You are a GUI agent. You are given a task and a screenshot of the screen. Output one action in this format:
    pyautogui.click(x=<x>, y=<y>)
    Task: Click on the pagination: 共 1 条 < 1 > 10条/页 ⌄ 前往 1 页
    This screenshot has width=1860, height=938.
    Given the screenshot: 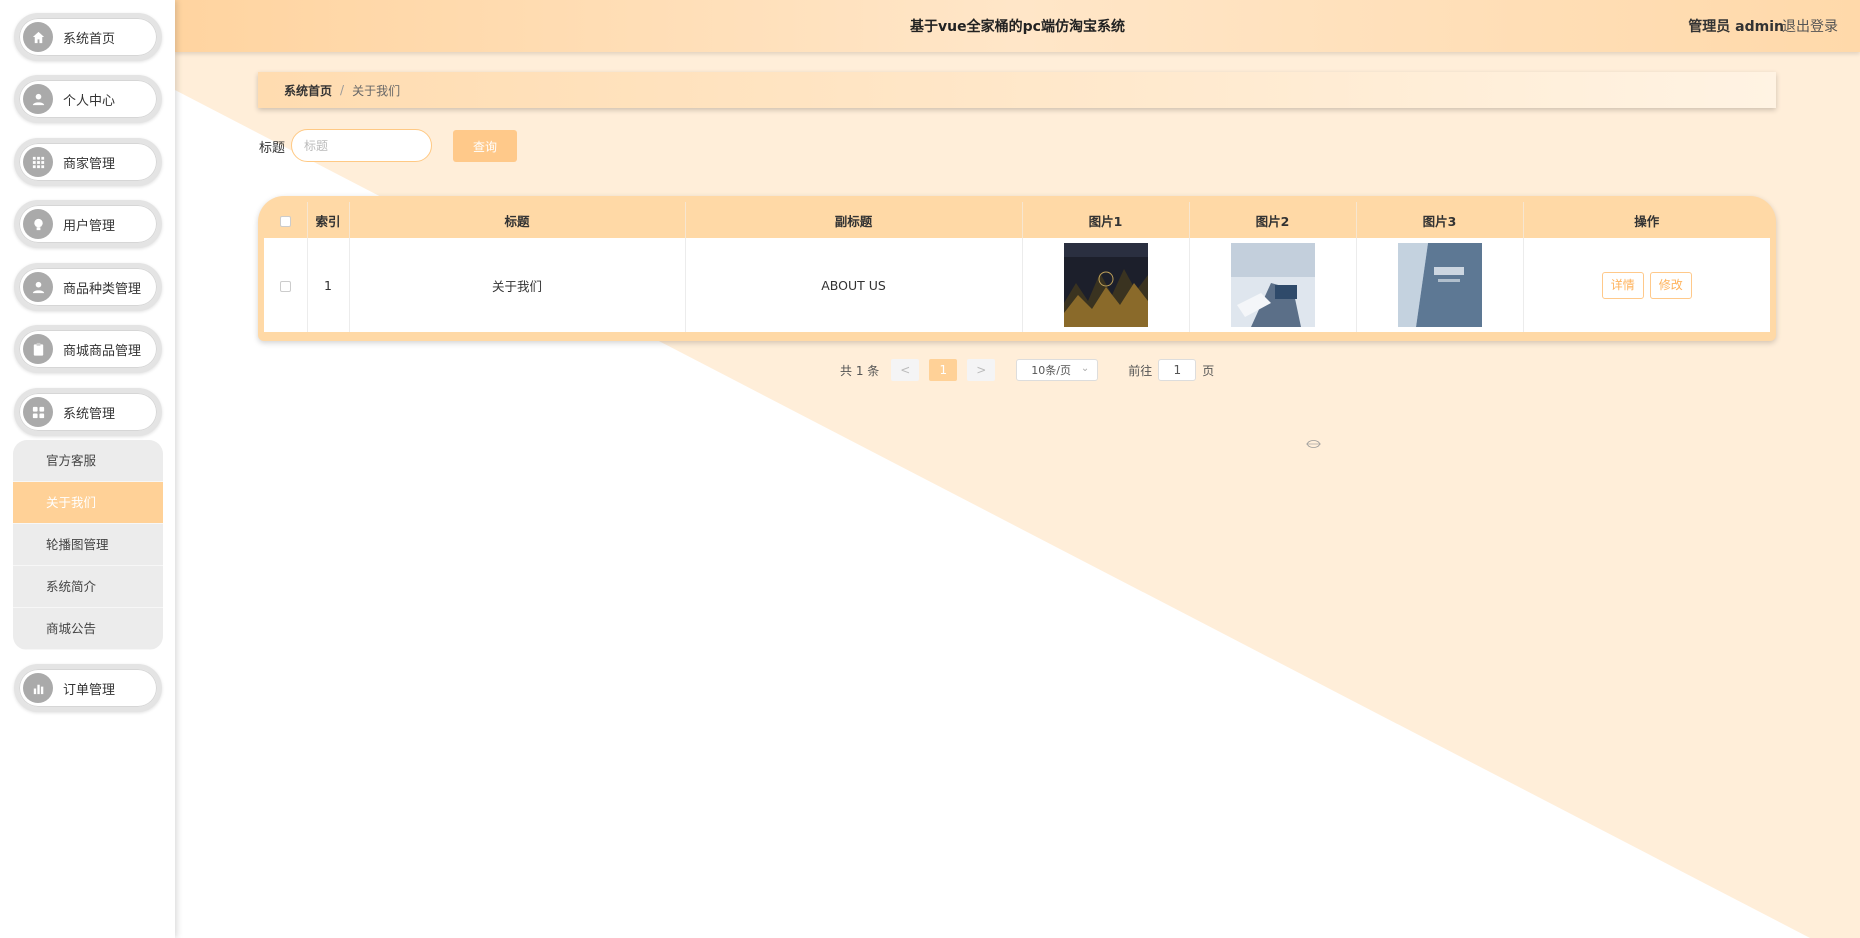 What is the action you would take?
    pyautogui.click(x=1027, y=370)
    